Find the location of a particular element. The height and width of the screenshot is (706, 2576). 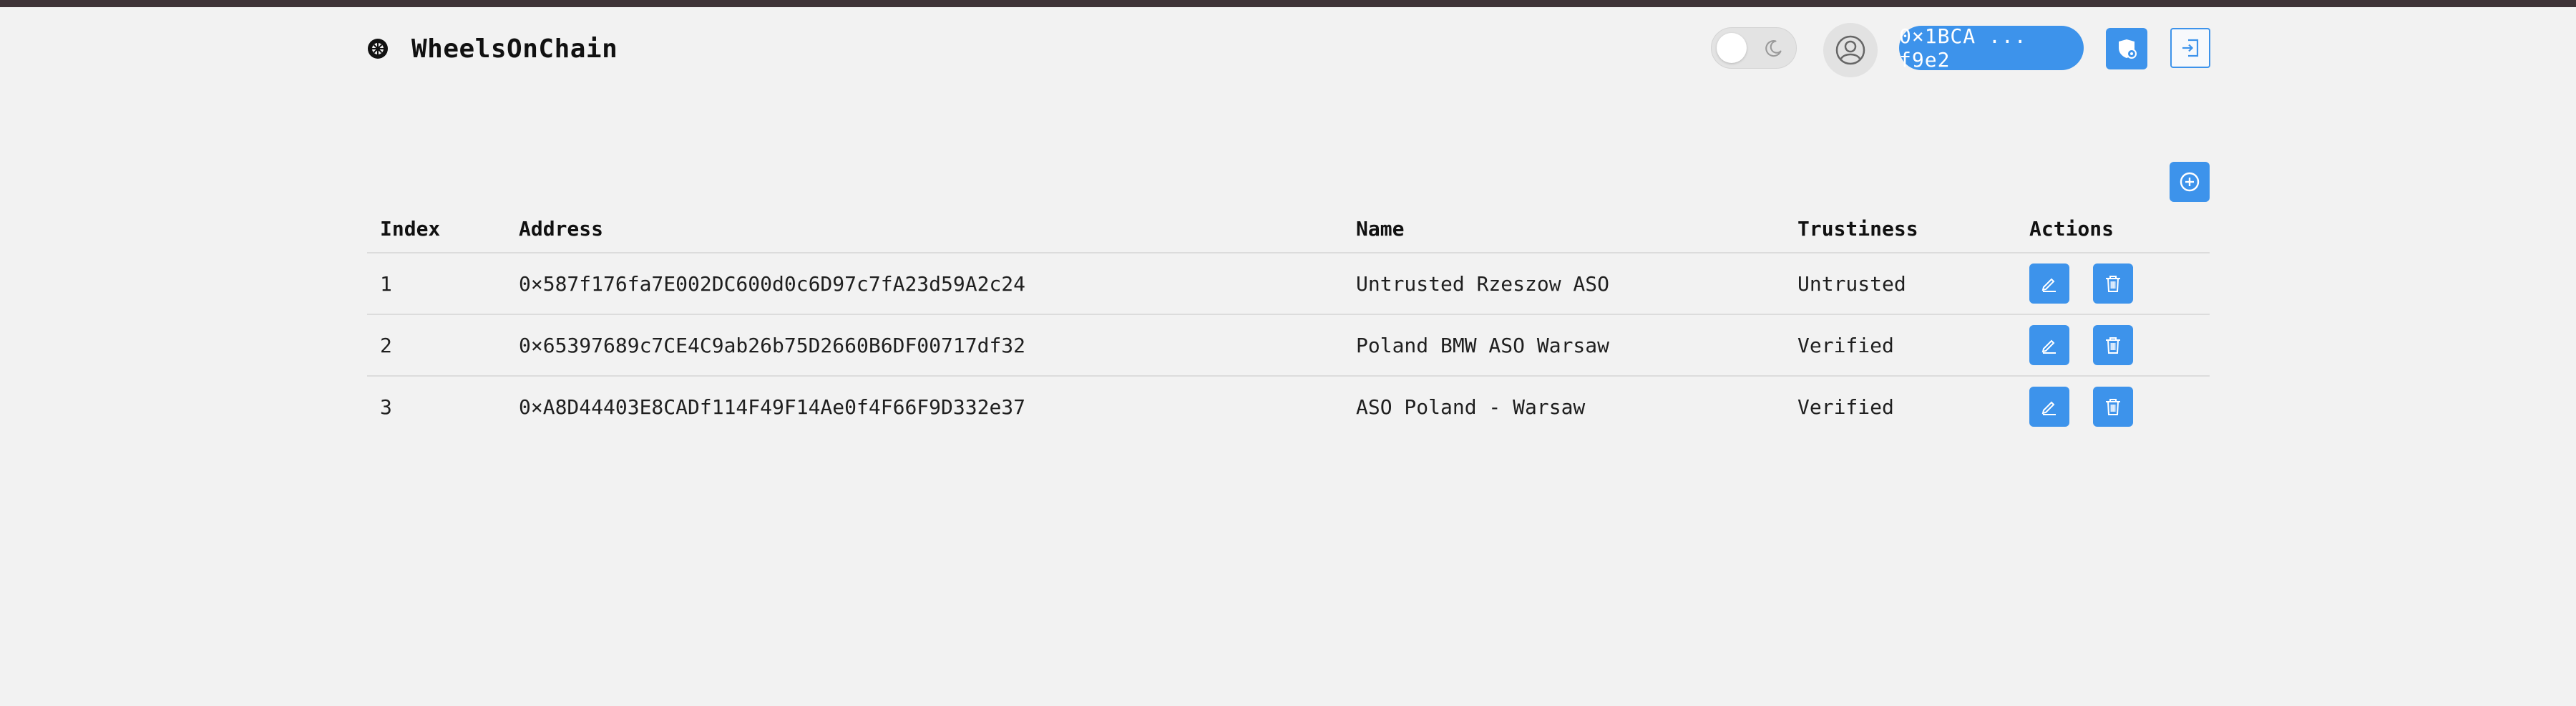

wheel-icon is located at coordinates (378, 48).